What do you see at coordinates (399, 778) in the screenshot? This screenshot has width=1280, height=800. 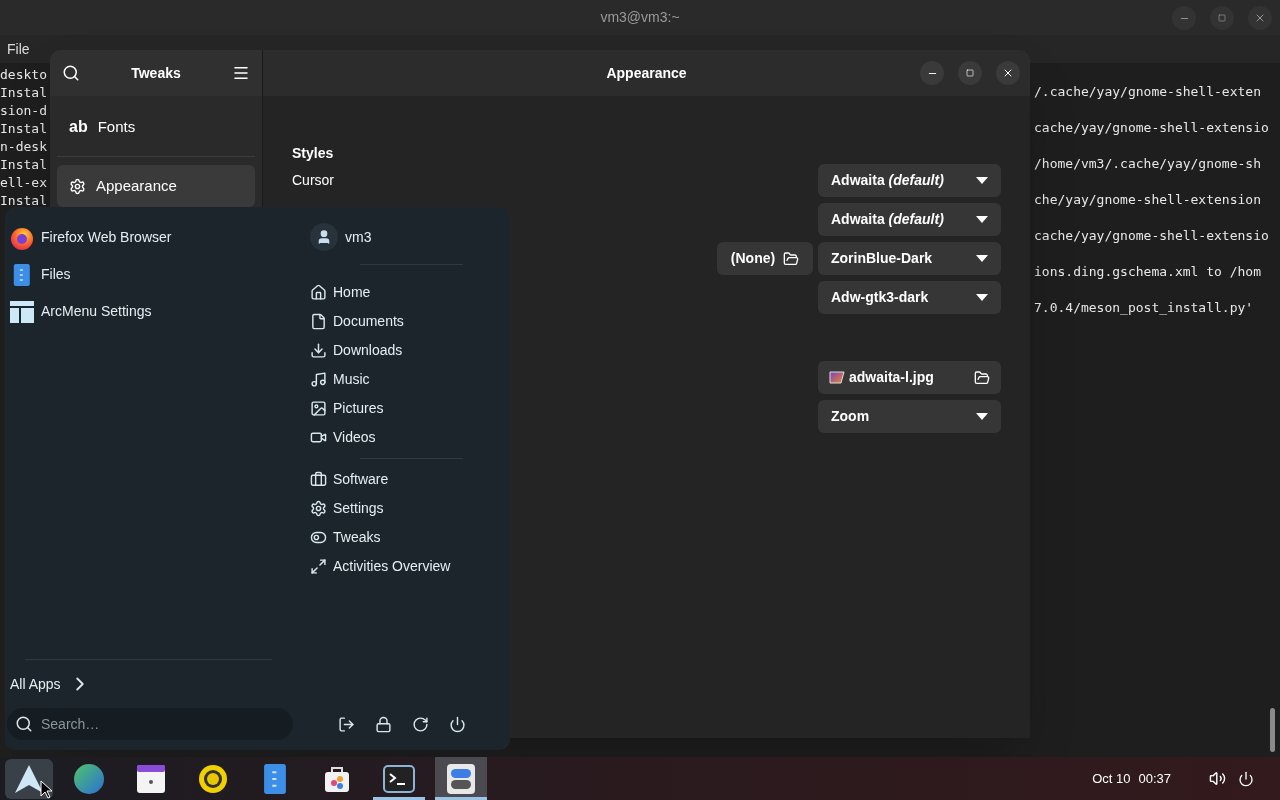 I see `terminal-icon` at bounding box center [399, 778].